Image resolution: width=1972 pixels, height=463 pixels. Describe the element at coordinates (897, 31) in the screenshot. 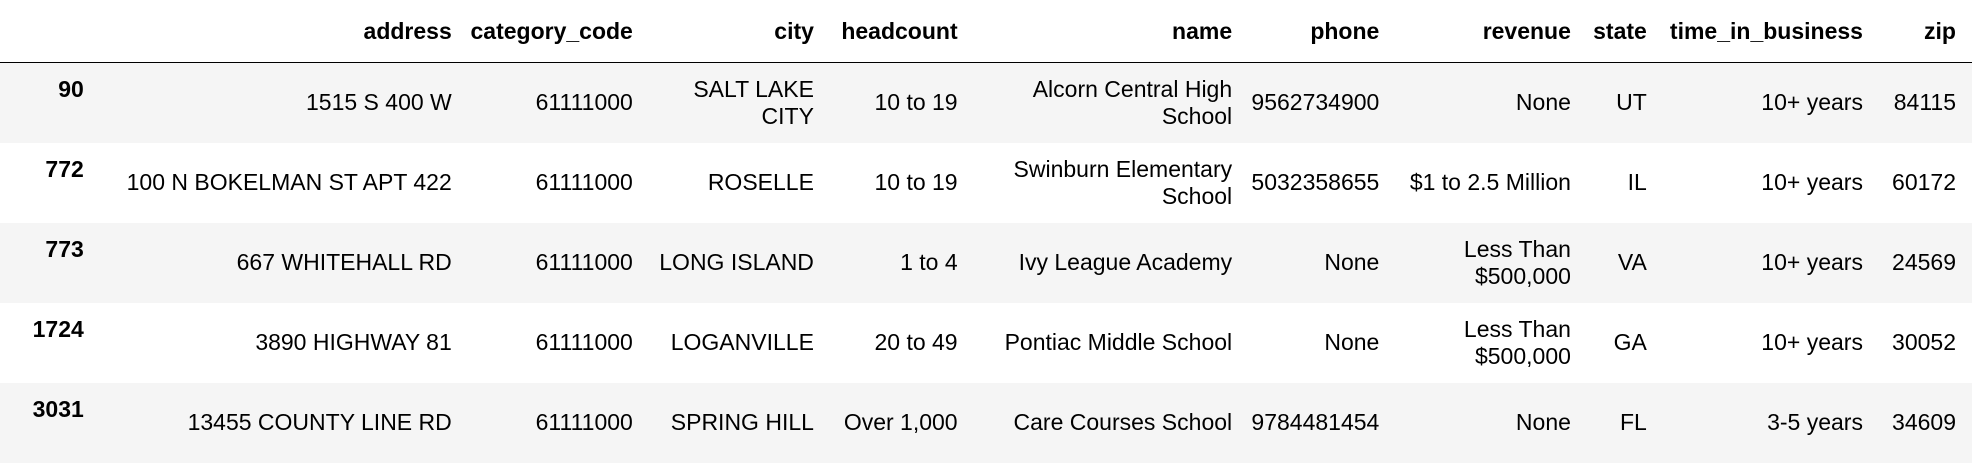

I see `column-header-headcount: headcount` at that location.